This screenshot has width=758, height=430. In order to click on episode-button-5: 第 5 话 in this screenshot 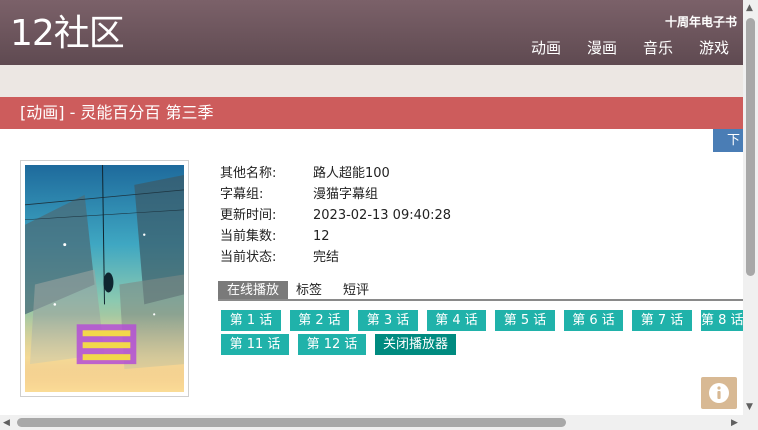, I will do `click(525, 320)`.